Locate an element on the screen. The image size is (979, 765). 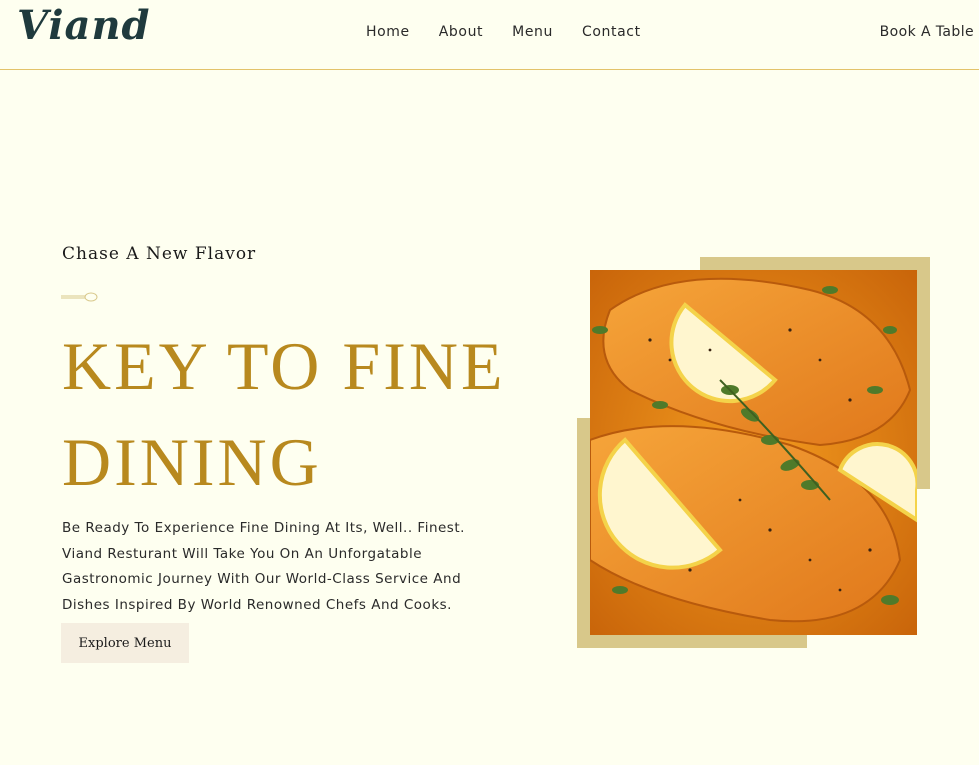
nav-about: About is located at coordinates (461, 32).